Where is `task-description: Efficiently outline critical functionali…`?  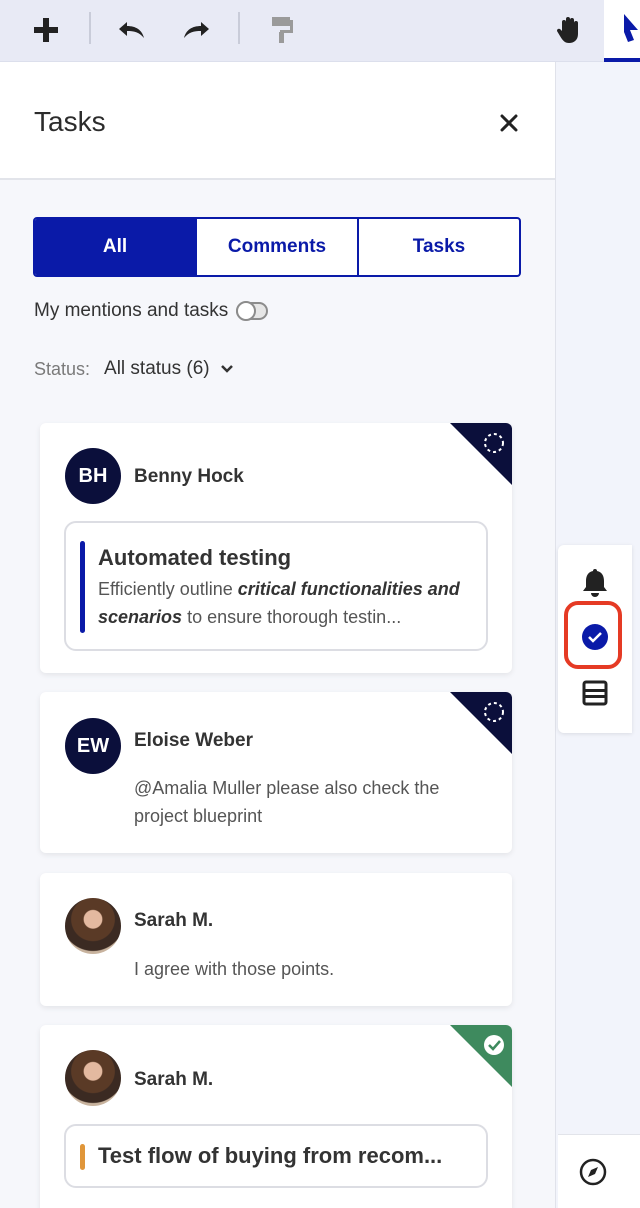
task-description: Efficiently outline critical functionali… is located at coordinates (288, 603).